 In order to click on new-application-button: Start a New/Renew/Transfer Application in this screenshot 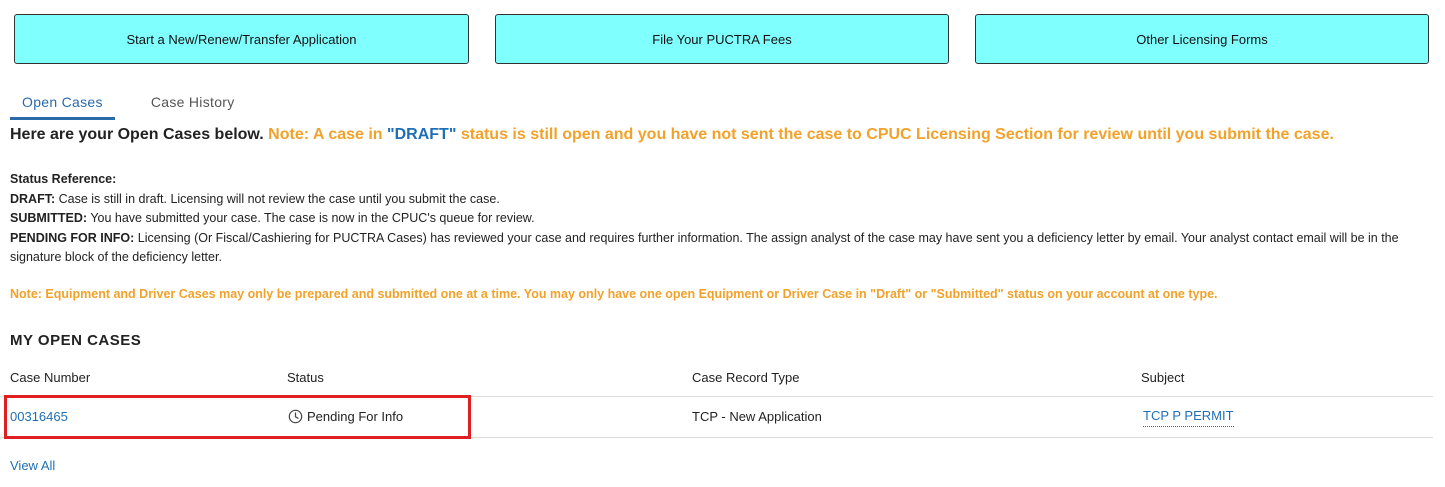, I will do `click(241, 39)`.